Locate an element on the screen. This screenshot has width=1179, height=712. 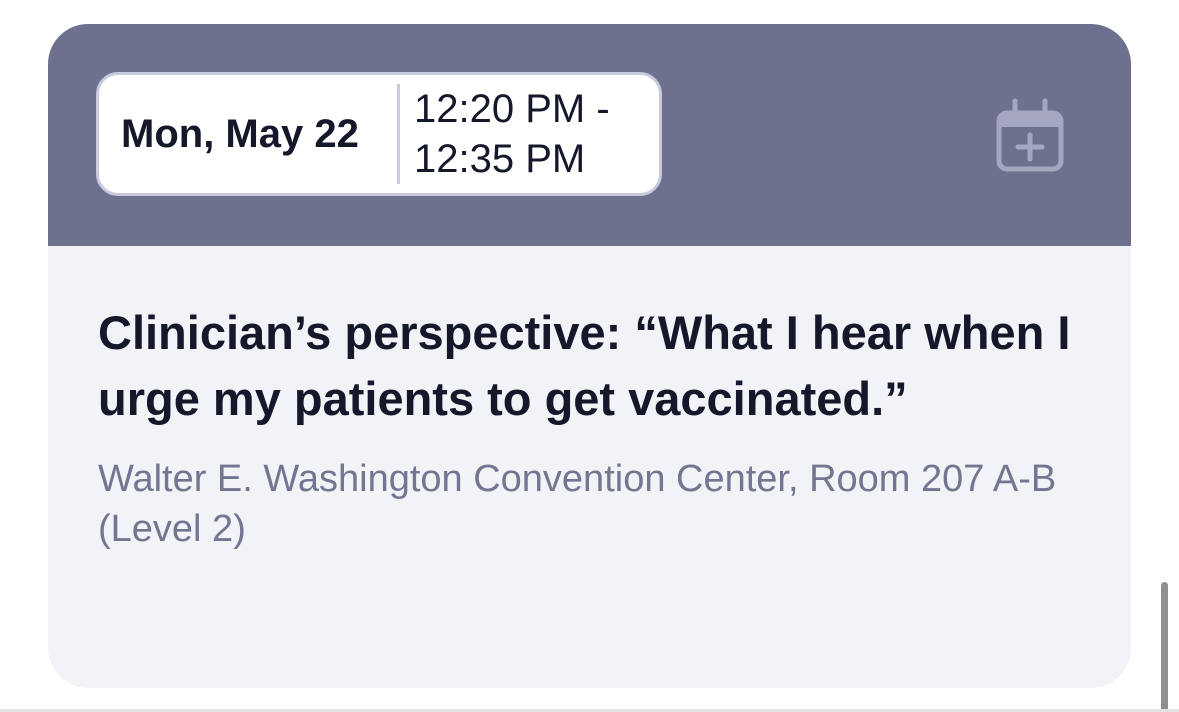
session-date: Mon, May 22 is located at coordinates (240, 133).